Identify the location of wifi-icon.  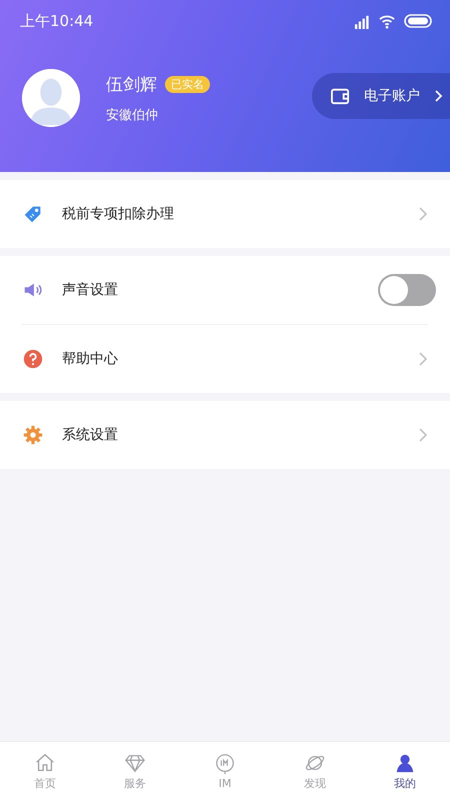
(387, 21).